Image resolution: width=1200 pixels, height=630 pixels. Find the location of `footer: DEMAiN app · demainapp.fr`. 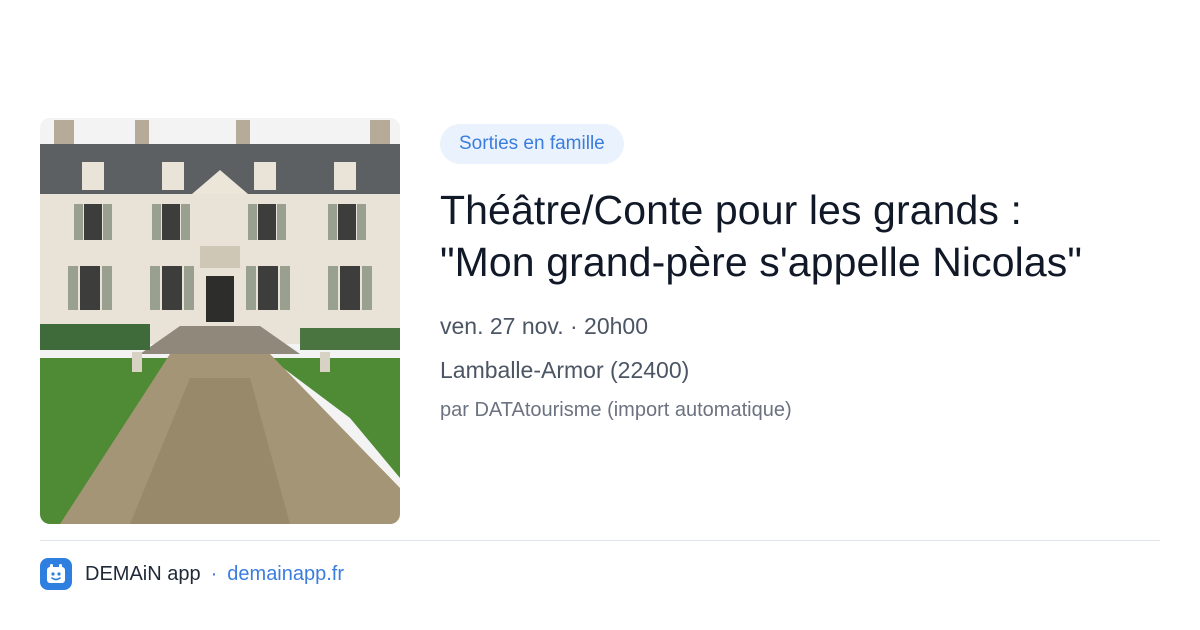

footer: DEMAiN app · demainapp.fr is located at coordinates (192, 574).